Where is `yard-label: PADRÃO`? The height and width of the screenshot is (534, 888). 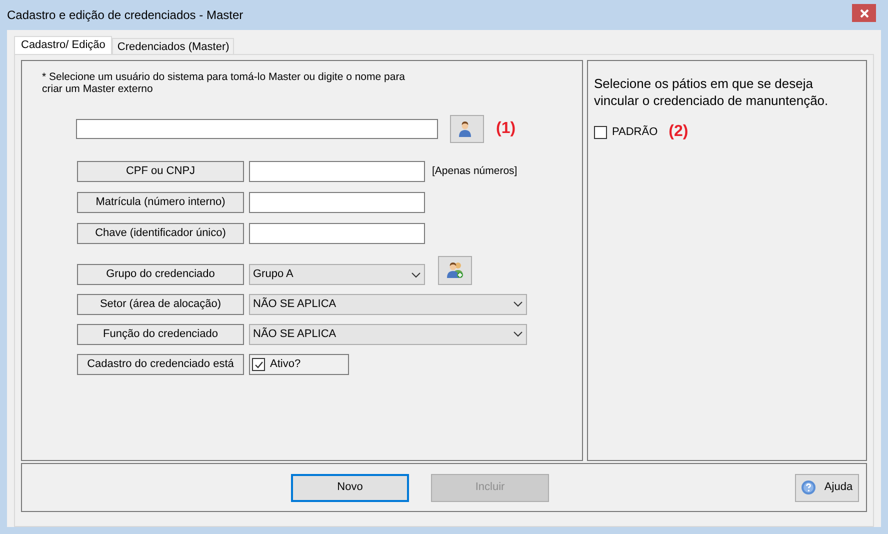
yard-label: PADRÃO is located at coordinates (635, 132).